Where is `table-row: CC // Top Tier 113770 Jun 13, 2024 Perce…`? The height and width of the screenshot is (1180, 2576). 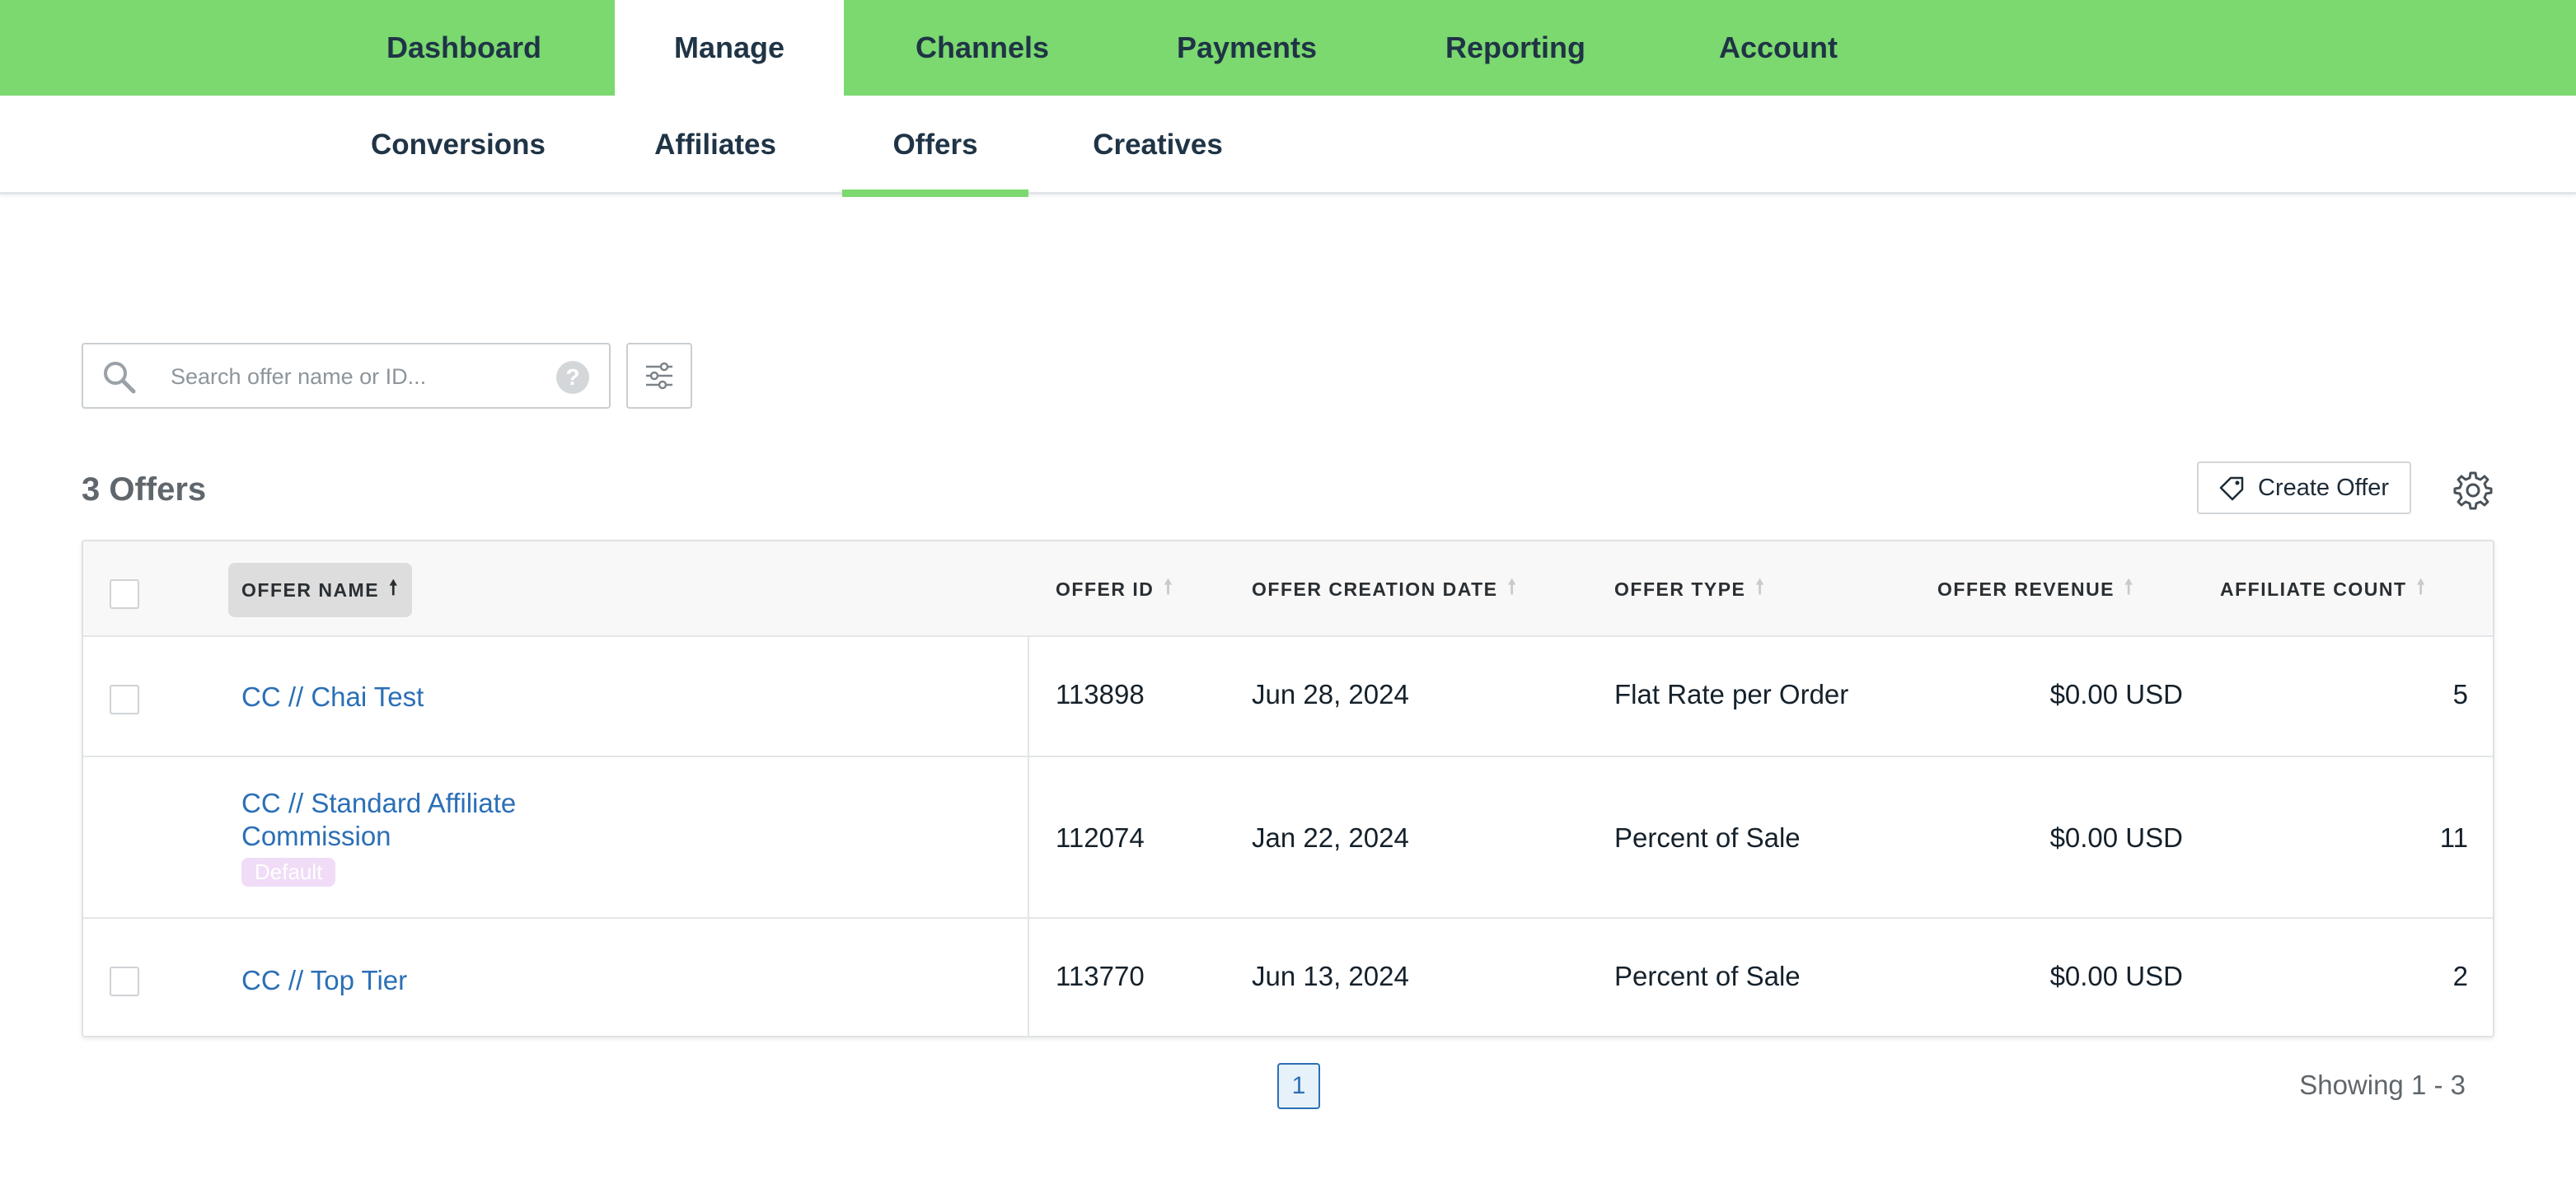 table-row: CC // Top Tier 113770 Jun 13, 2024 Perce… is located at coordinates (1288, 978).